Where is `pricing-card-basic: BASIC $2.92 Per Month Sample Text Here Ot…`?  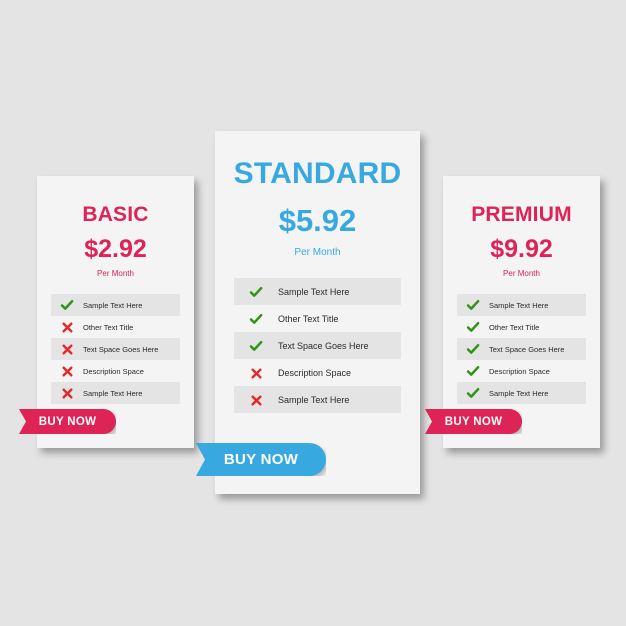 pricing-card-basic: BASIC $2.92 Per Month Sample Text Here Ot… is located at coordinates (115, 312).